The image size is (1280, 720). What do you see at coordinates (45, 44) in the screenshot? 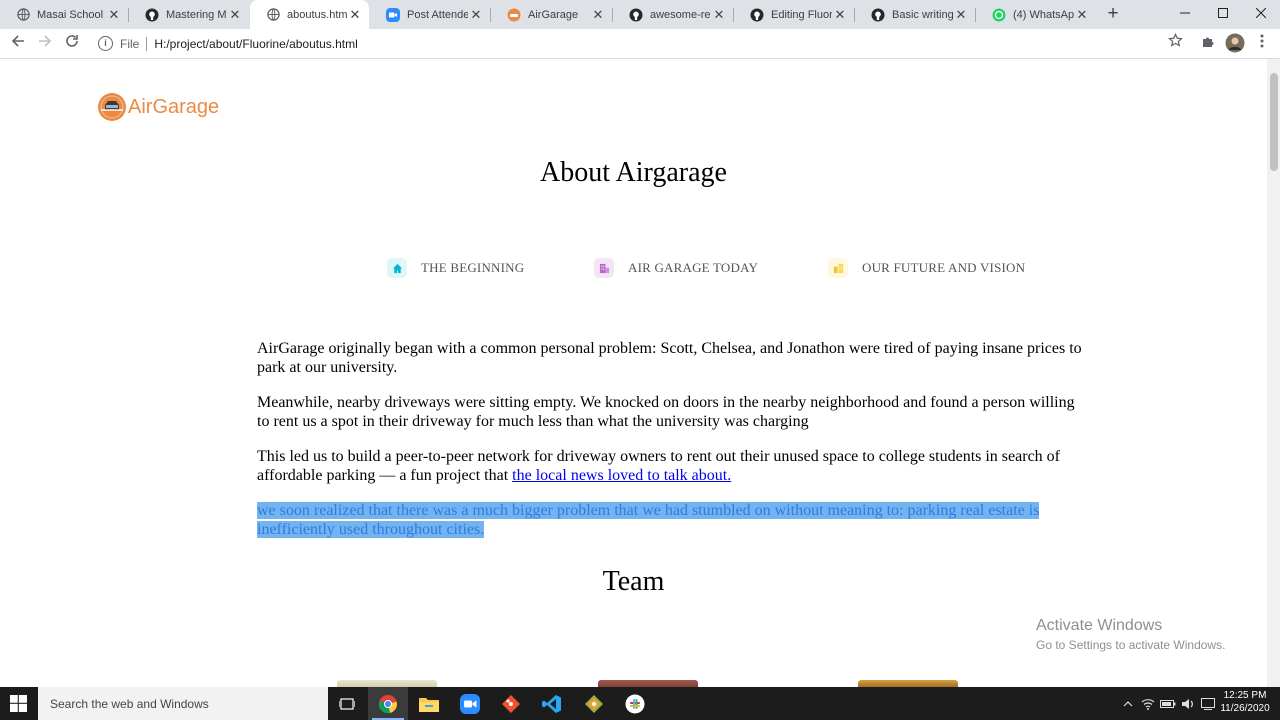
I see `forward-arrow-icon` at bounding box center [45, 44].